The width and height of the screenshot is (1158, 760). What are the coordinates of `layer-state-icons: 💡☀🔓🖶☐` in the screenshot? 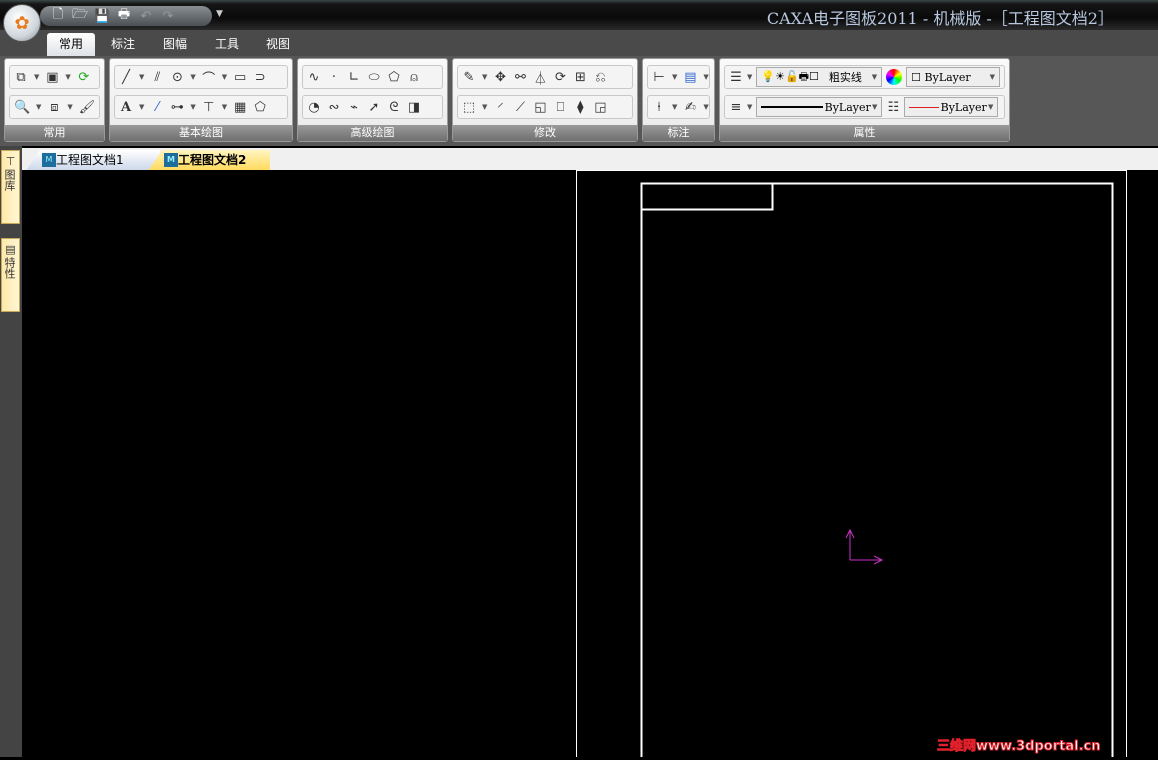 It's located at (790, 76).